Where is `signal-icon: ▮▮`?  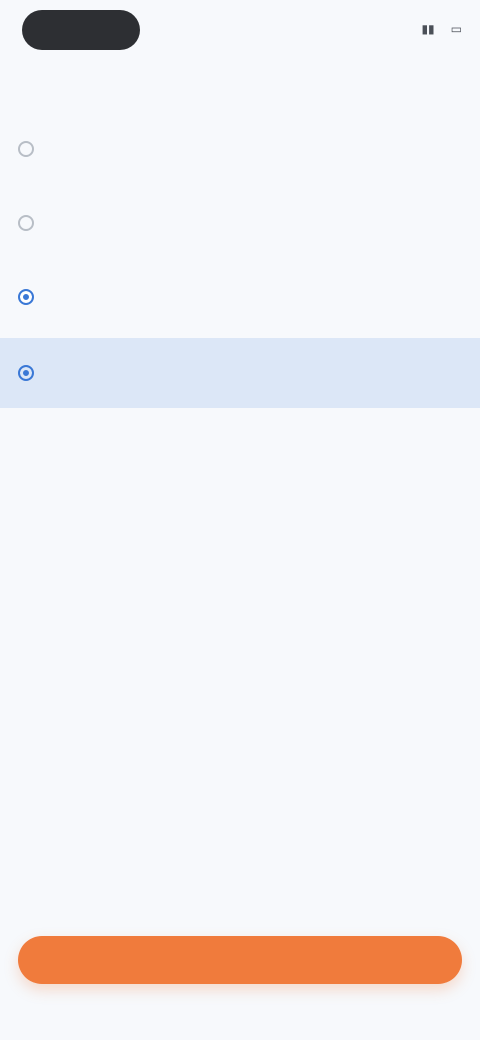
signal-icon: ▮▮ is located at coordinates (428, 29).